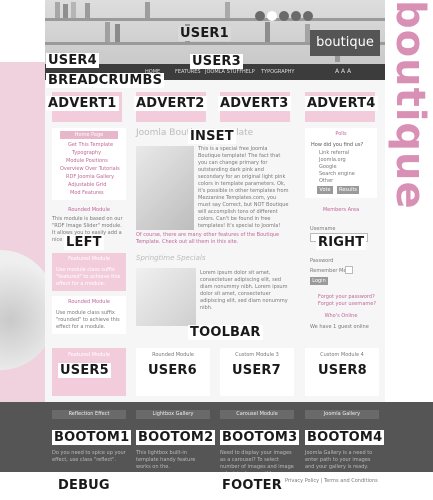  What do you see at coordinates (341, 210) in the screenshot?
I see `members-title: Members Area` at bounding box center [341, 210].